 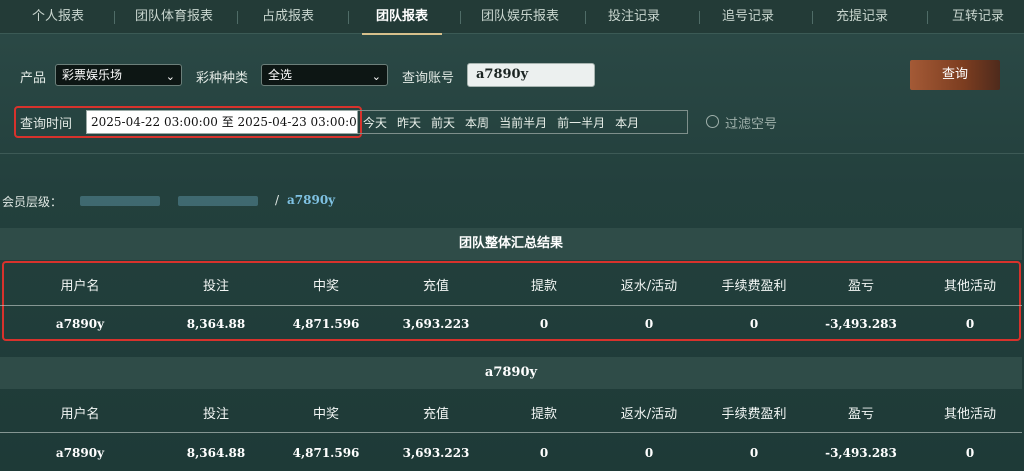 I want to click on filter-empty-radio, so click(x=712, y=121).